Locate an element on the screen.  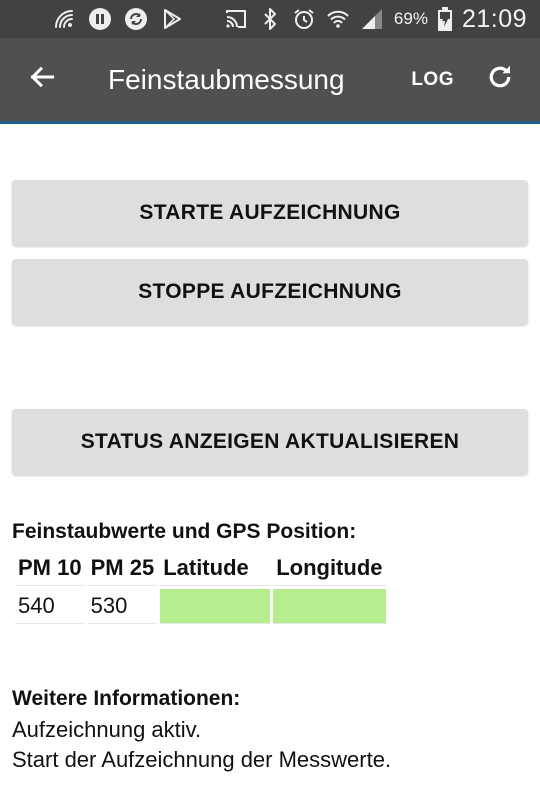
pause-circle-icon is located at coordinates (100, 19).